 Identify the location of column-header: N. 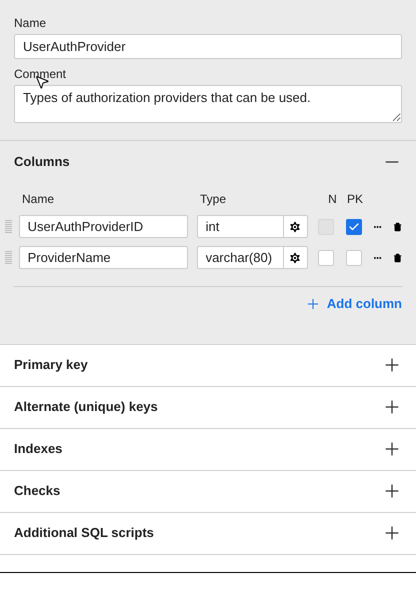
(332, 199).